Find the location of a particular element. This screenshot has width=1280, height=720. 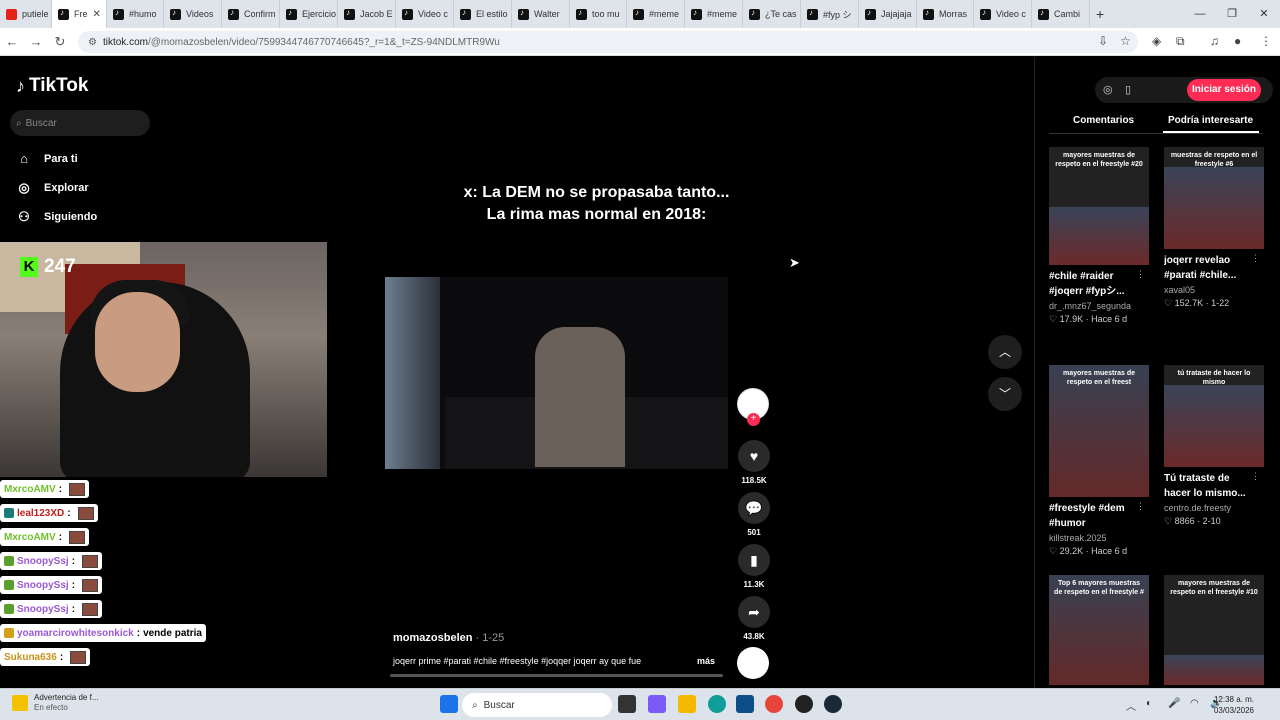

media-icon: ♫ is located at coordinates (1214, 41).